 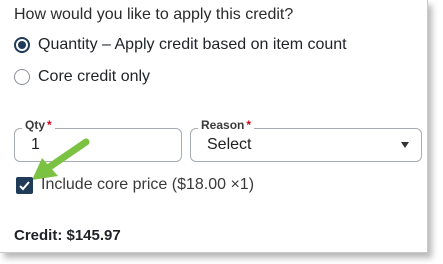 What do you see at coordinates (67, 235) in the screenshot?
I see `credit-total: Credit: $145.97` at bounding box center [67, 235].